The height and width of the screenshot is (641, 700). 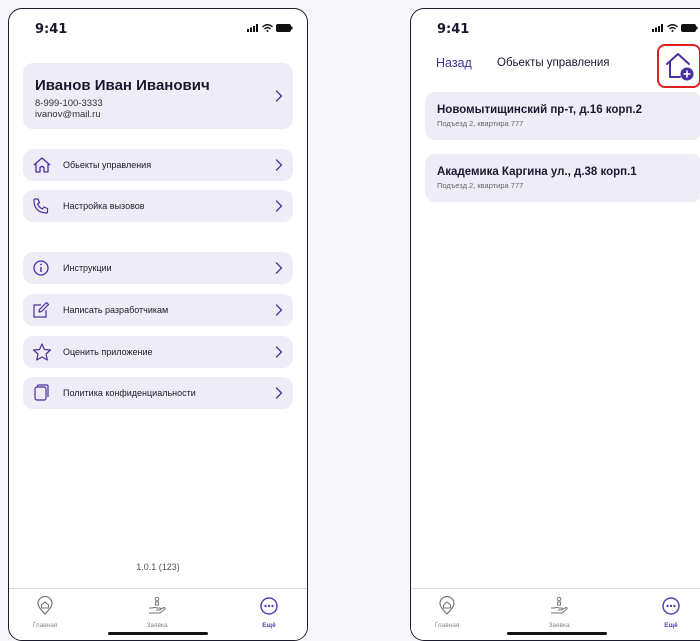 I want to click on menu-item-label: Инструкции, so click(x=87, y=268).